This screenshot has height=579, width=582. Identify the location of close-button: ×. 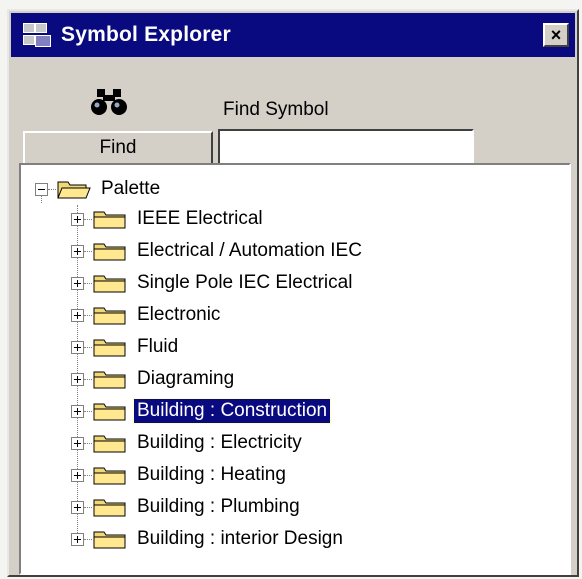
(556, 35).